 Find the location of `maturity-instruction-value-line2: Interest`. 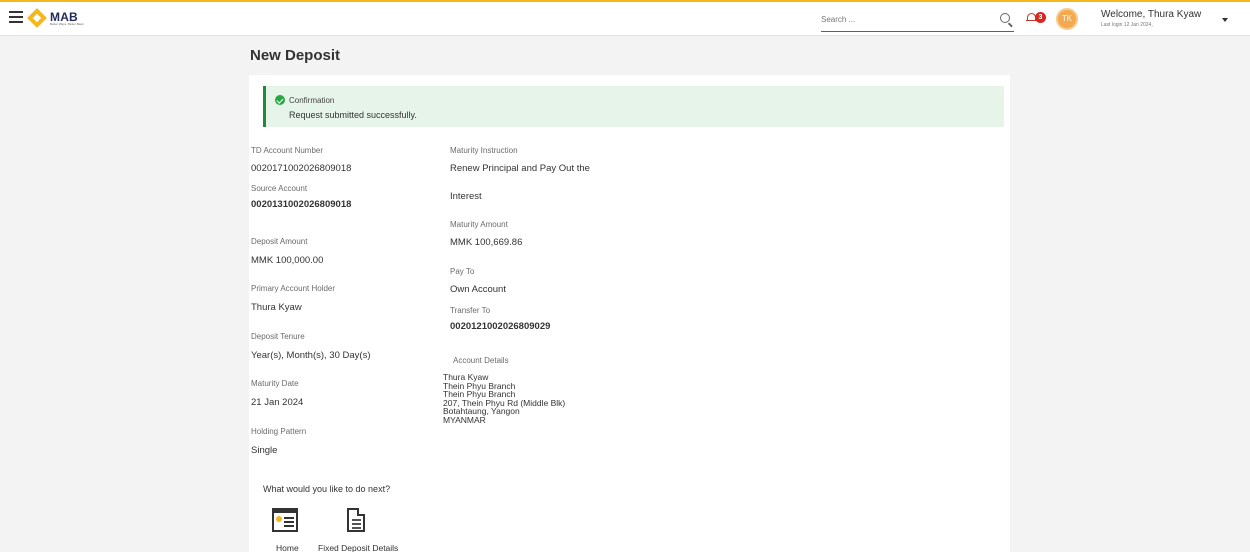

maturity-instruction-value-line2: Interest is located at coordinates (466, 196).